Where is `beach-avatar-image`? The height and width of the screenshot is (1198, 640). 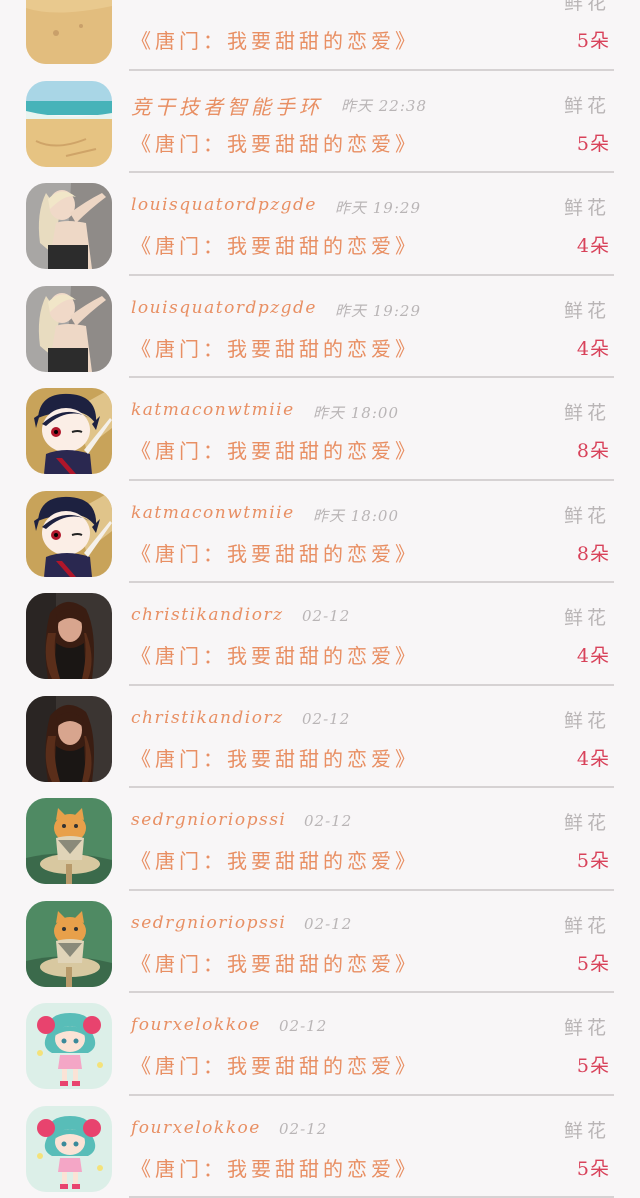 beach-avatar-image is located at coordinates (69, 124).